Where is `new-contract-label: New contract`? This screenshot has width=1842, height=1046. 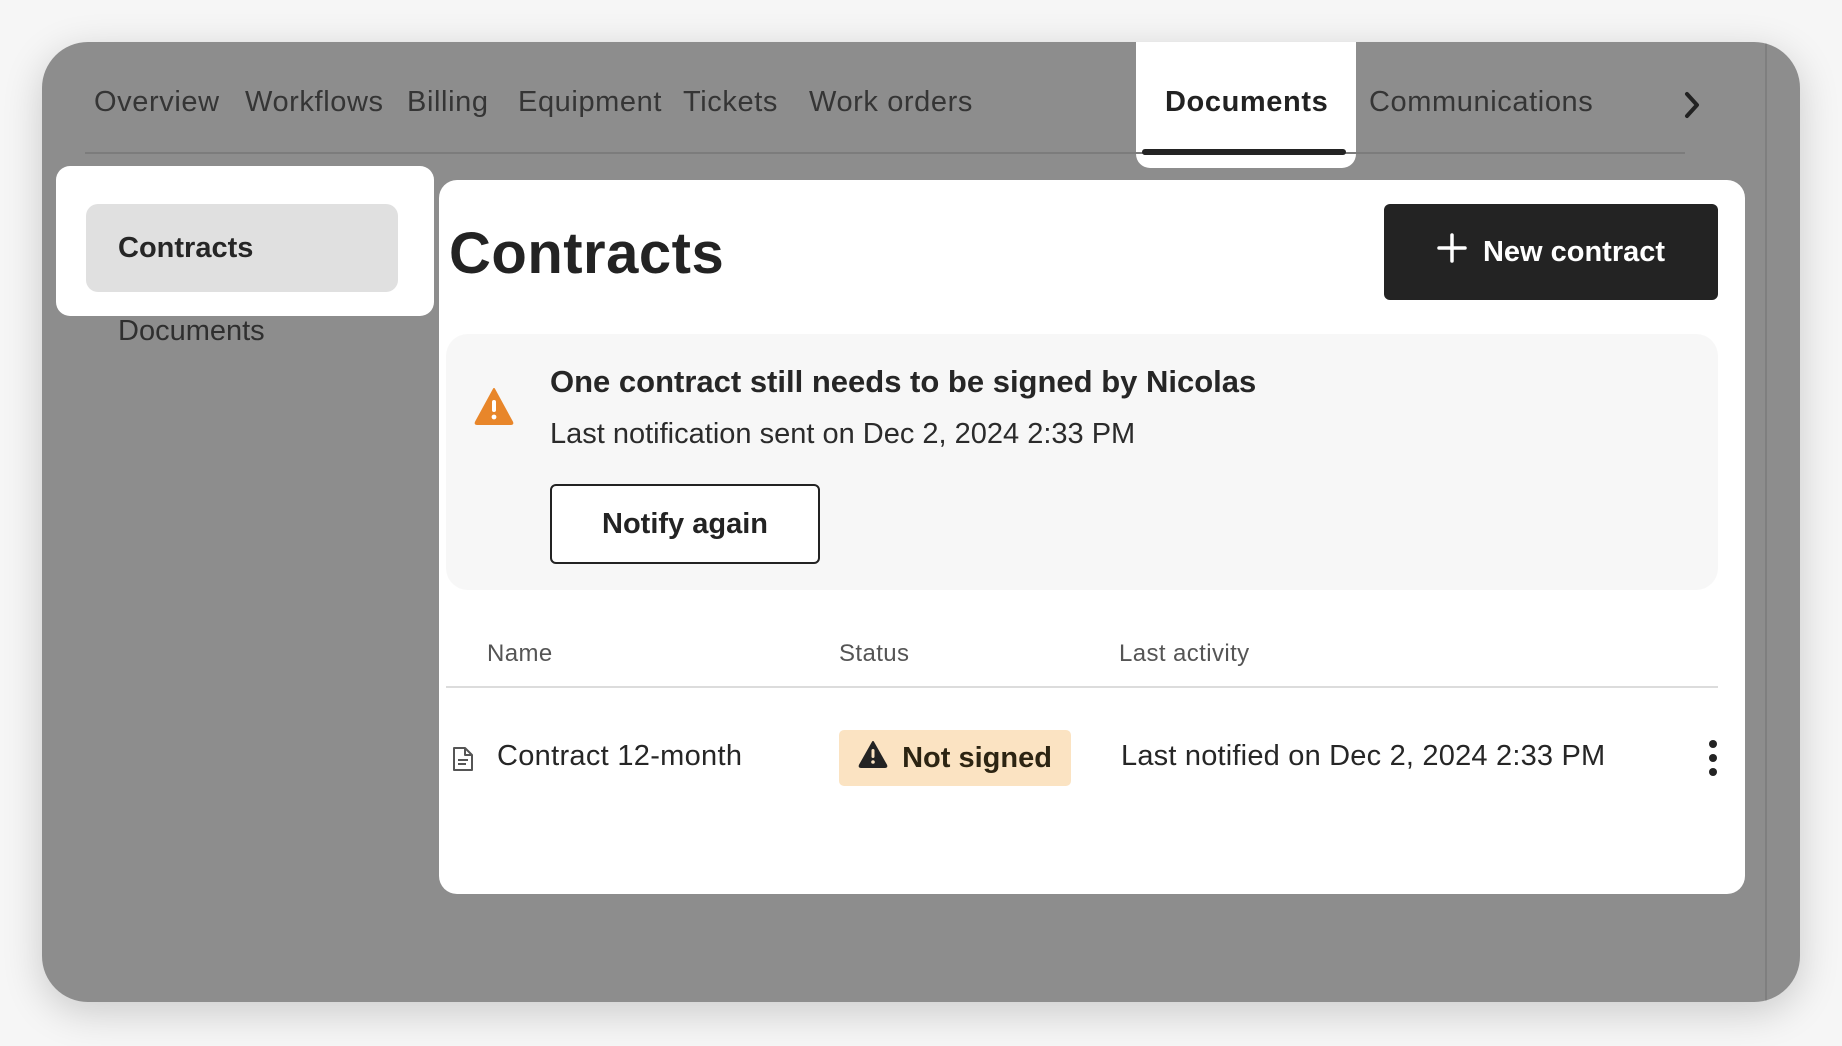
new-contract-label: New contract is located at coordinates (1574, 251).